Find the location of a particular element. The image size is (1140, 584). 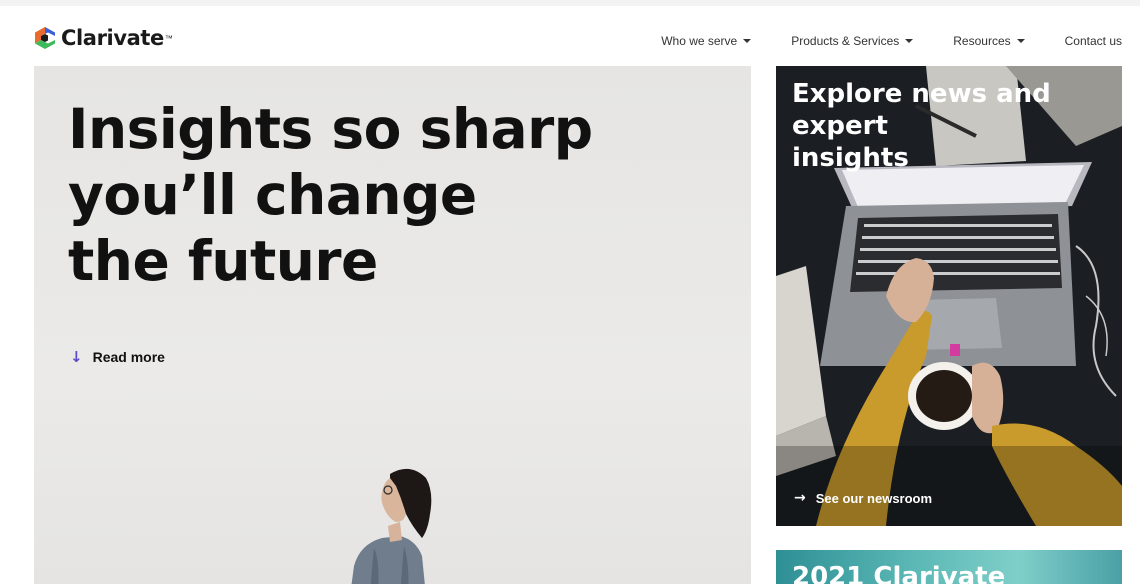

nav-resources: Resources is located at coordinates (989, 41).